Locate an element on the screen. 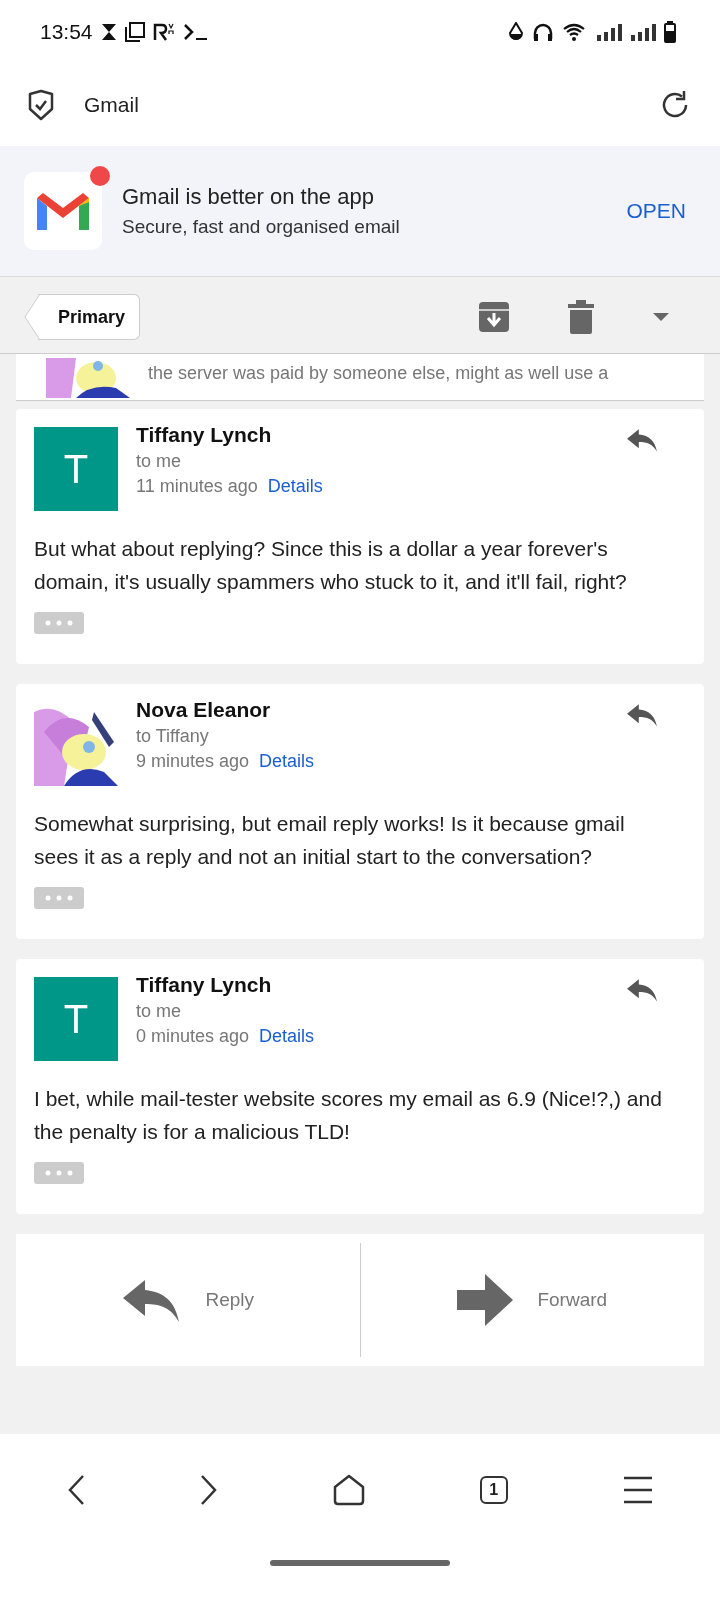 This screenshot has height=1600, width=720. banner-title: Gmail is better on the app is located at coordinates (248, 197).